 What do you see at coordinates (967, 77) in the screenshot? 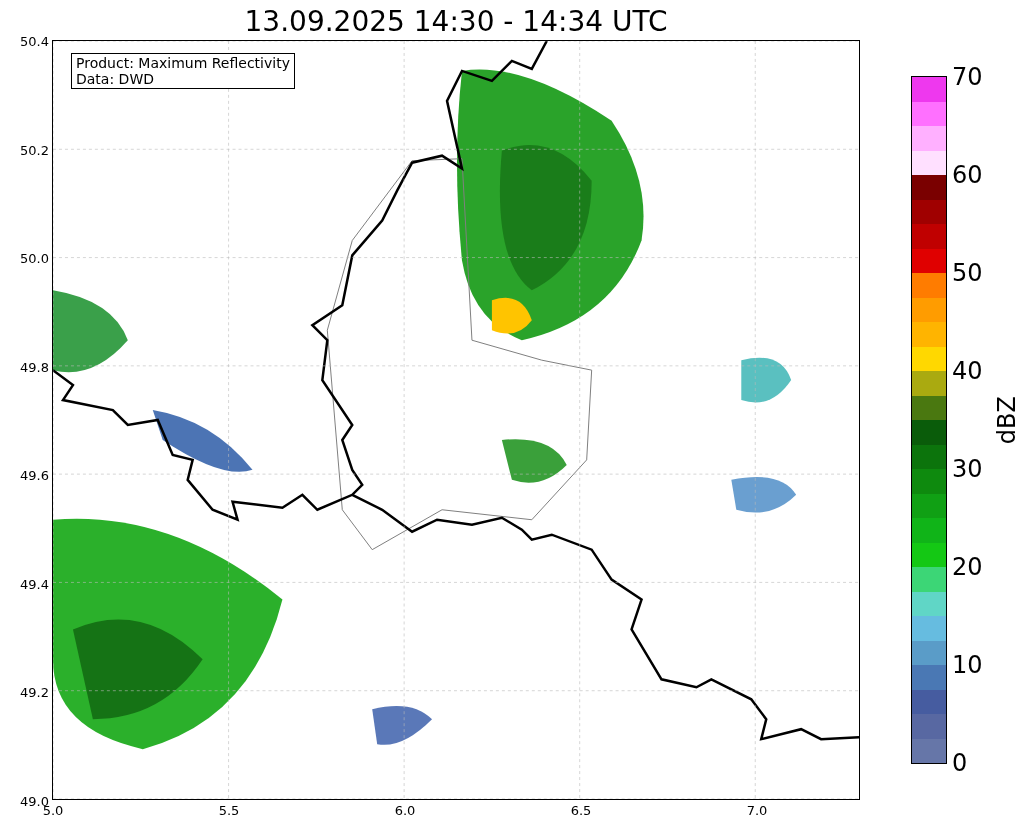
I see `colorbar-tick-label: 70` at bounding box center [967, 77].